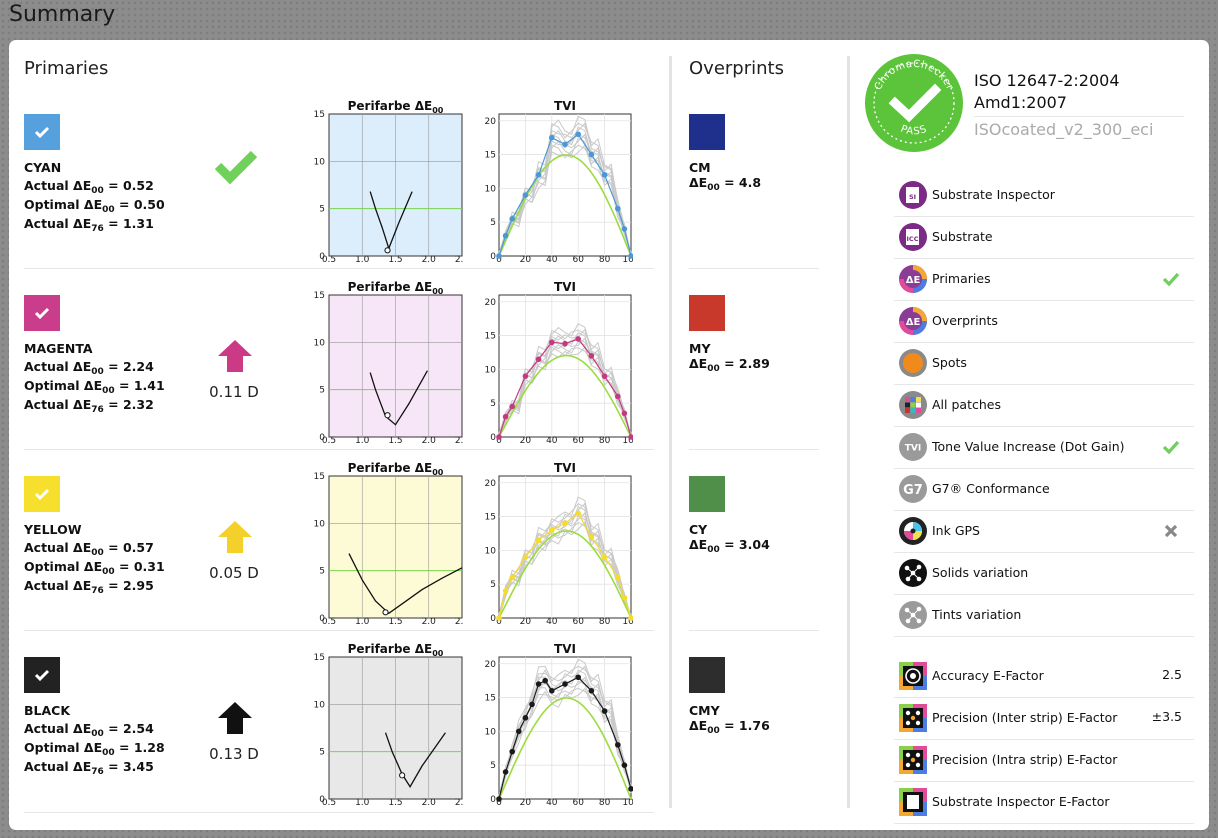 This screenshot has width=1218, height=838. I want to click on menu-item-tvi: TVI Tone Value Increase (Dot Gain), so click(1044, 447).